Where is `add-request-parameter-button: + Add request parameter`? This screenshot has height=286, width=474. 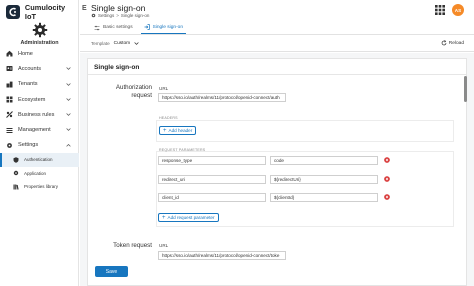 add-request-parameter-button: + Add request parameter is located at coordinates (188, 217).